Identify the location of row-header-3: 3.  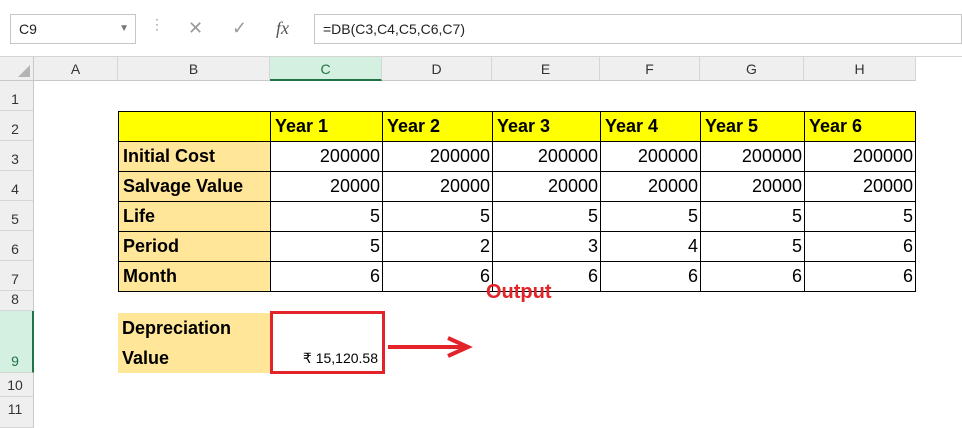
(17, 156).